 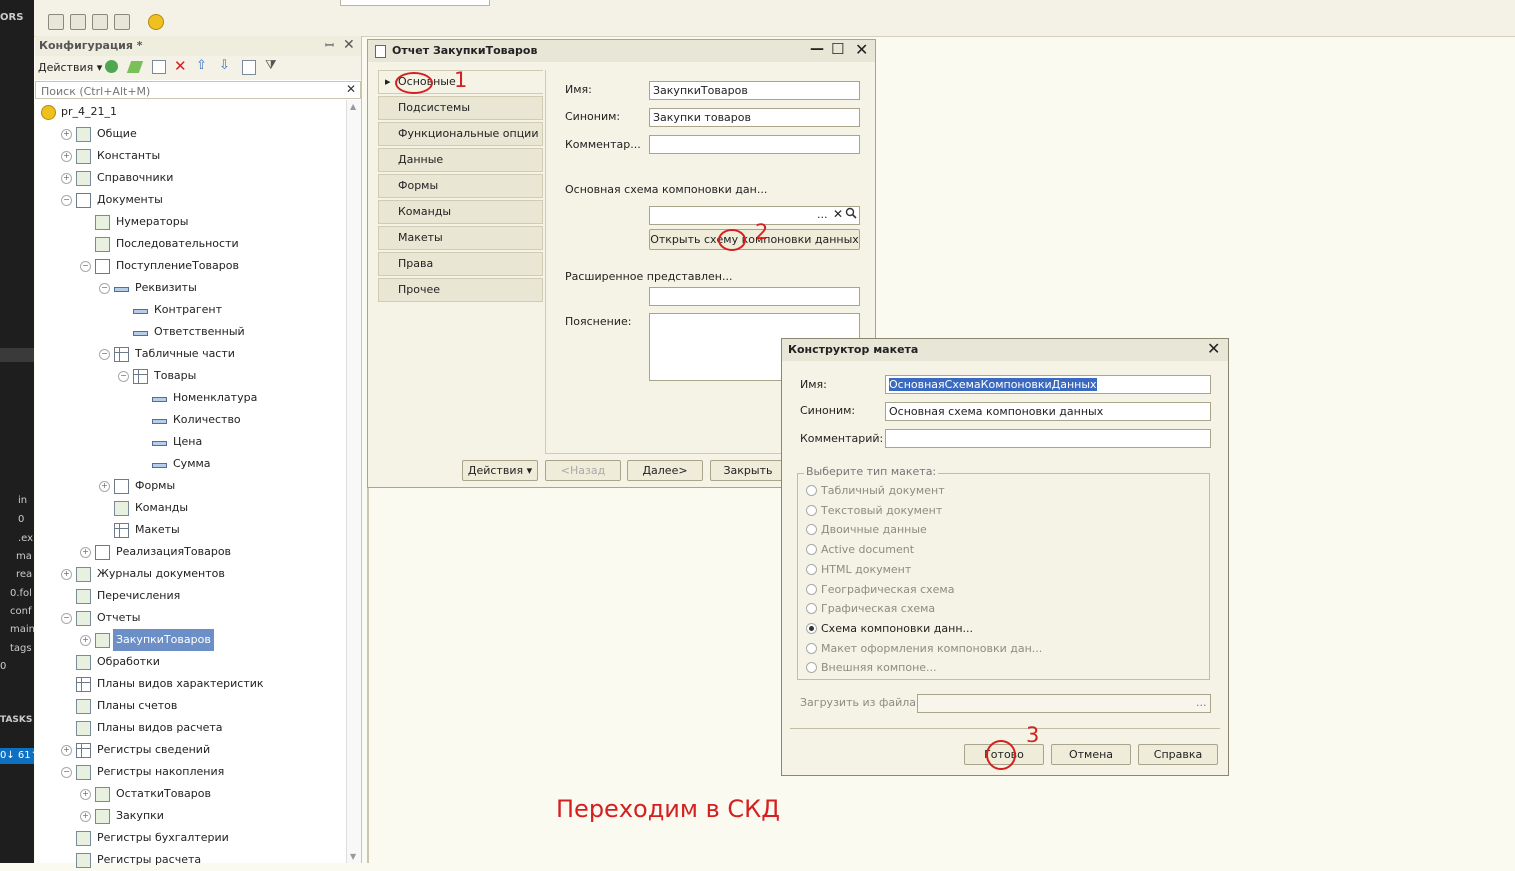 What do you see at coordinates (190, 706) in the screenshot?
I see `tree-item: Планы счетов` at bounding box center [190, 706].